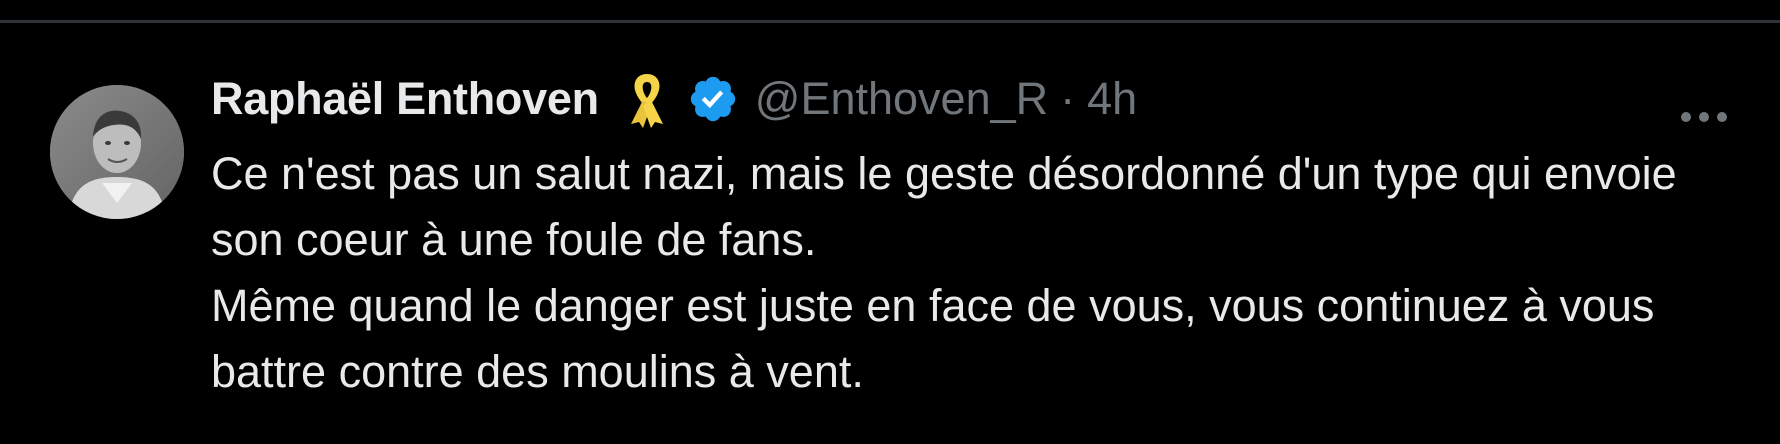 This screenshot has height=444, width=1780. What do you see at coordinates (1112, 99) in the screenshot?
I see `tweet-timestamp: 4h` at bounding box center [1112, 99].